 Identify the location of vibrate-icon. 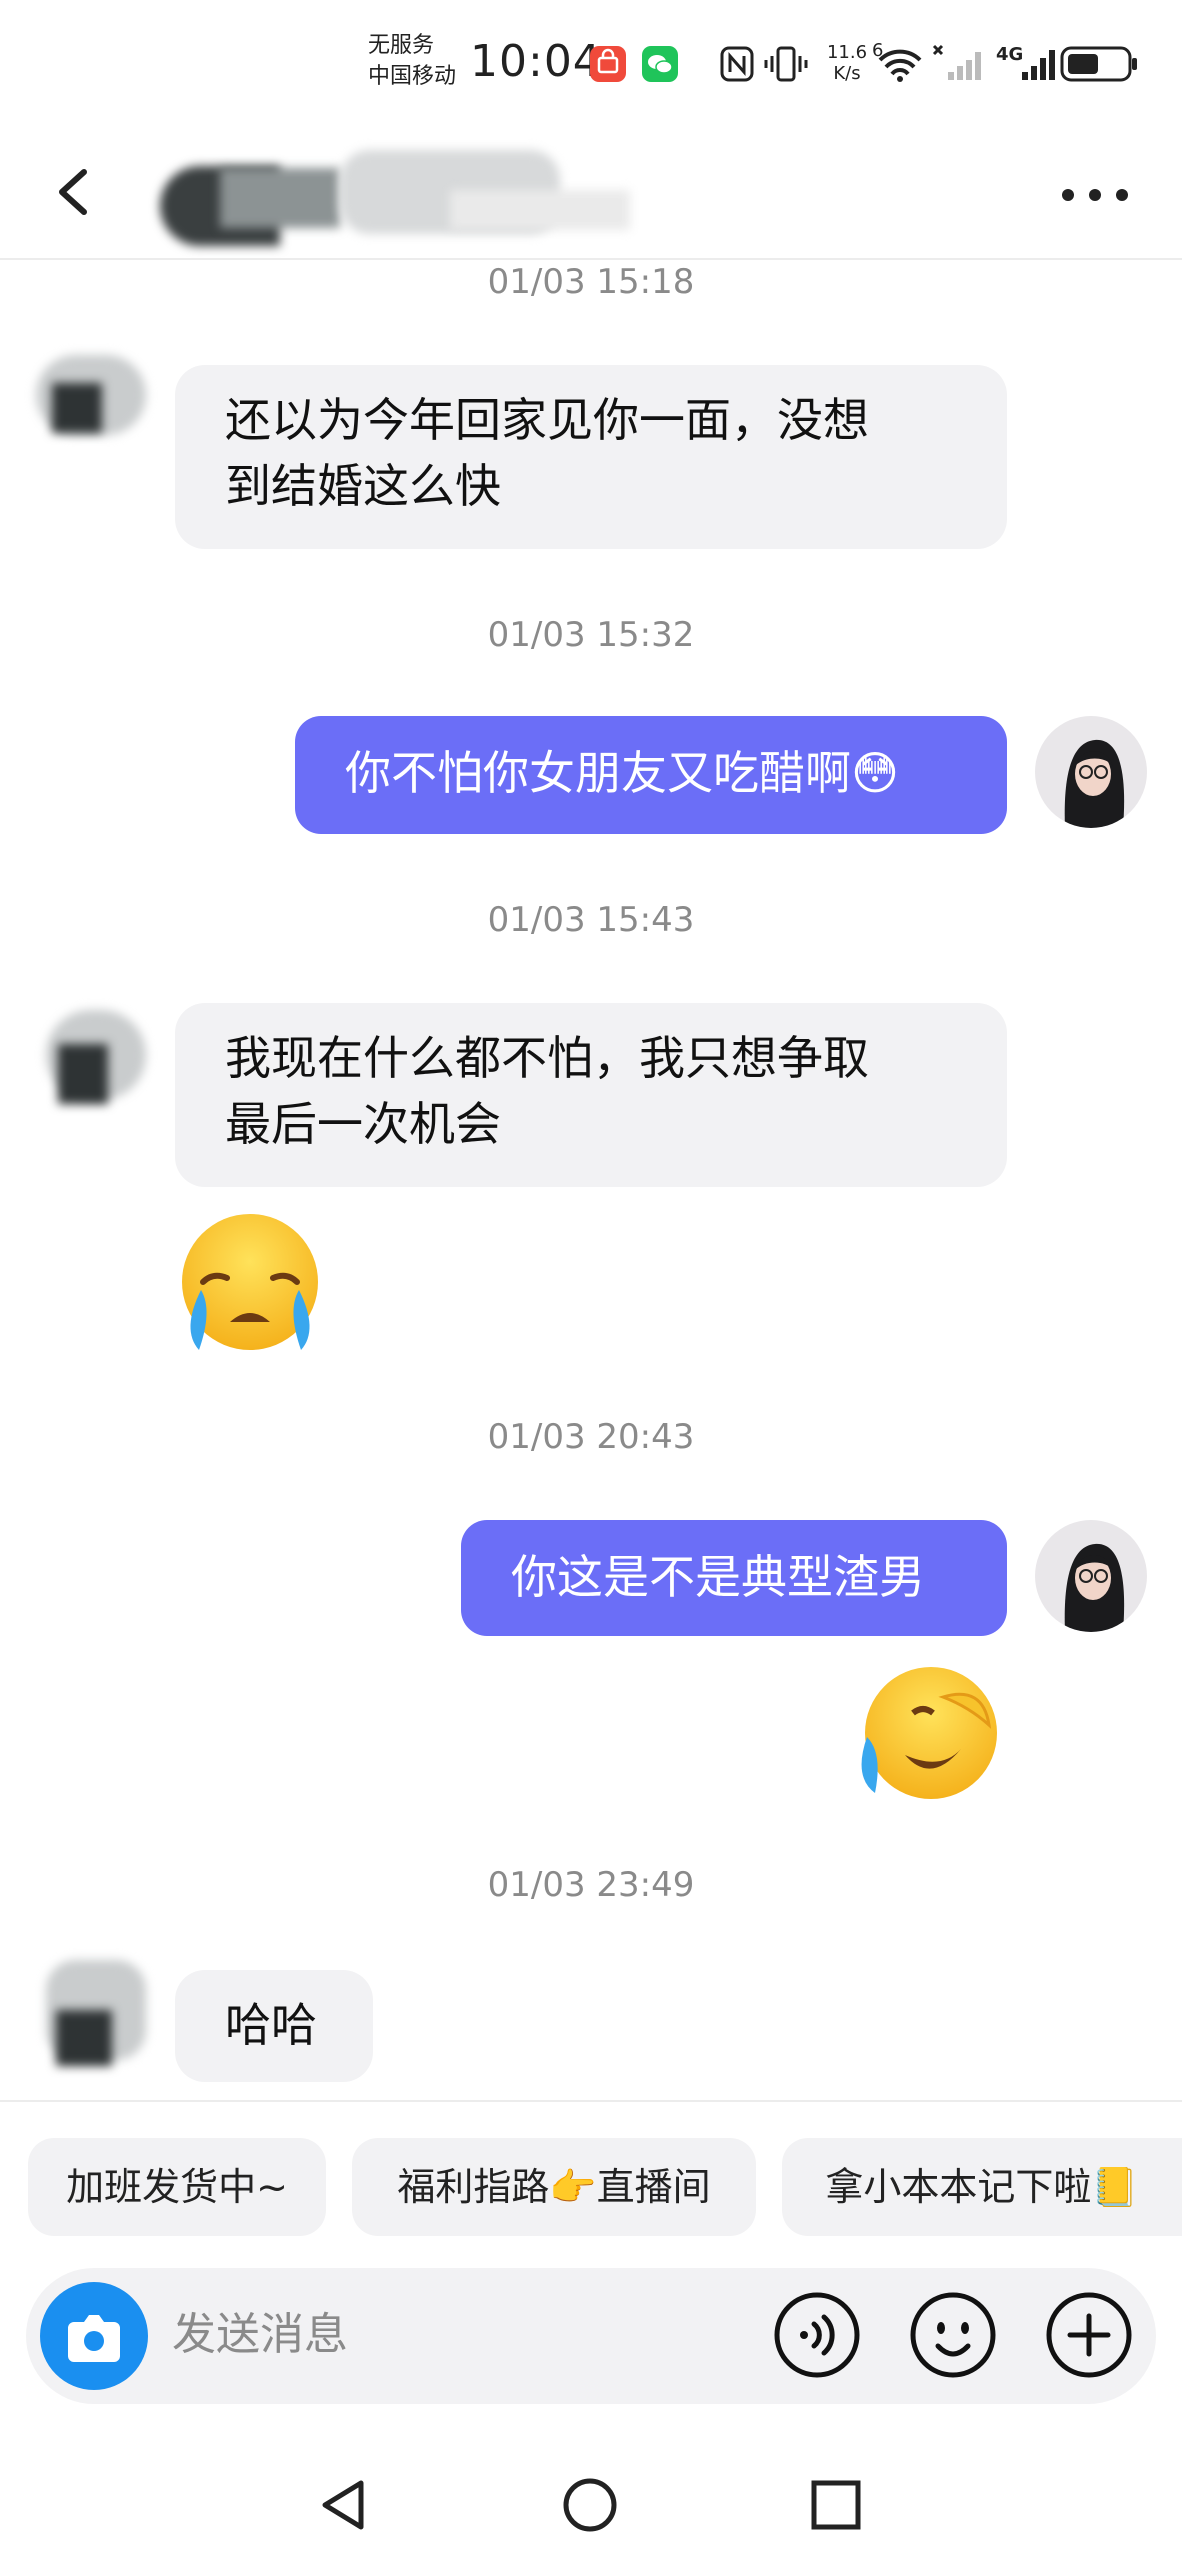
(786, 64).